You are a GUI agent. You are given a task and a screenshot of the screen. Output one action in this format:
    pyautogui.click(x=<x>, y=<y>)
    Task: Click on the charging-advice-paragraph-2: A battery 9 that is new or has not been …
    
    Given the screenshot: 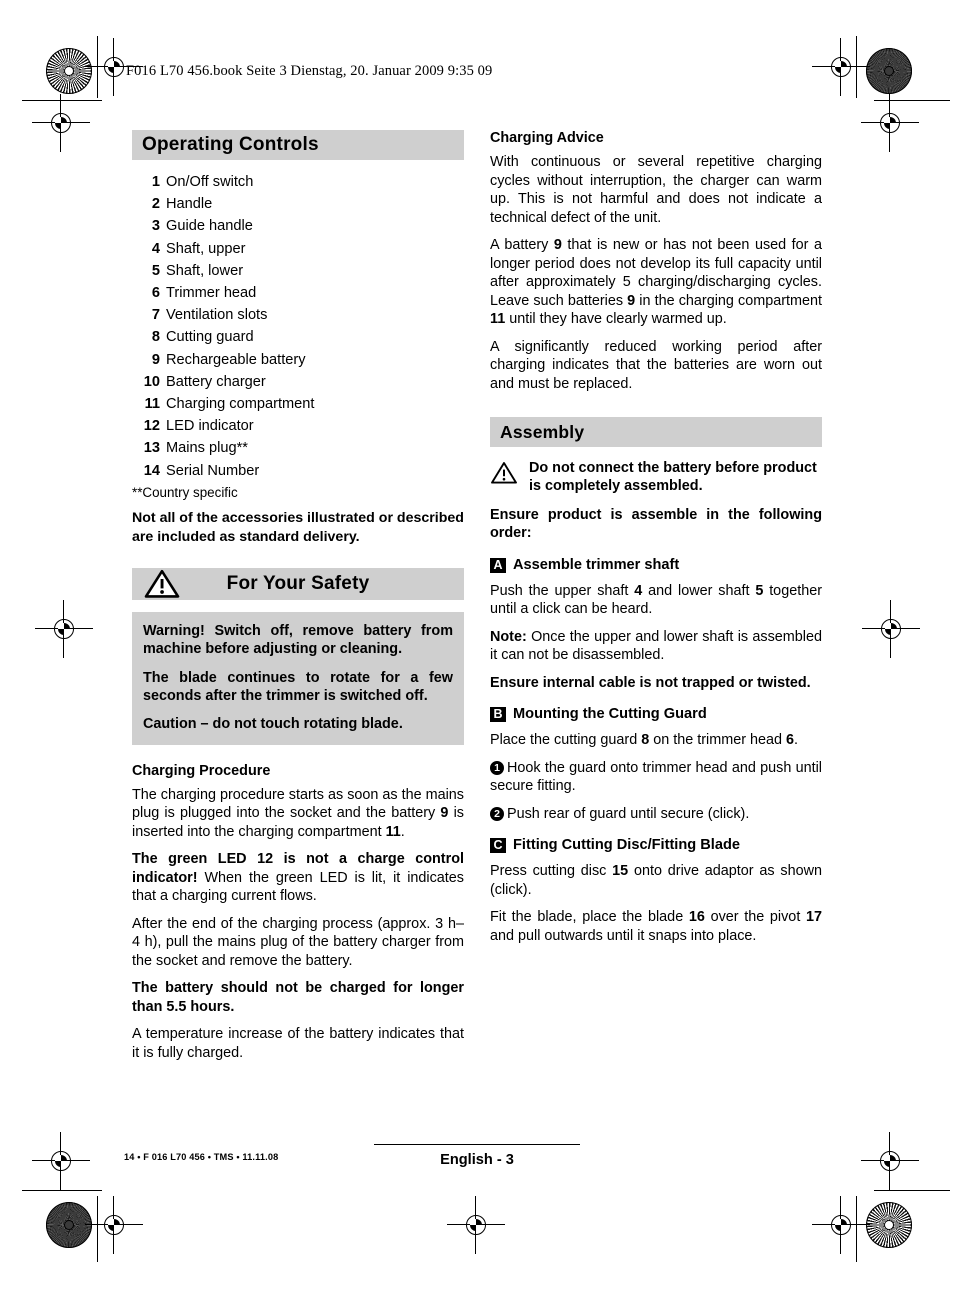 What is the action you would take?
    pyautogui.click(x=656, y=282)
    